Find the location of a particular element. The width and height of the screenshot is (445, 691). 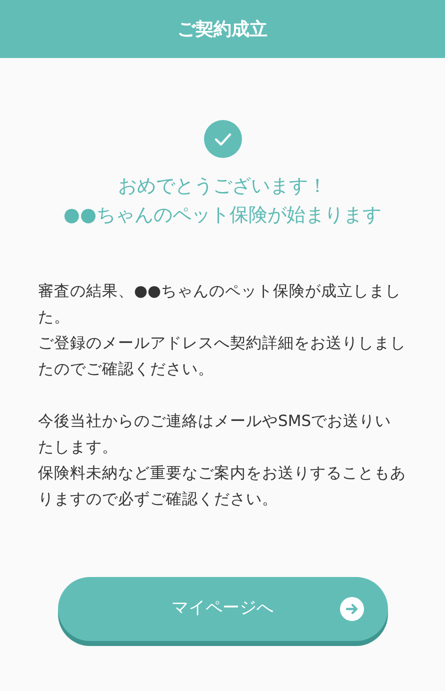

headline-text: おめでとうございます！ is located at coordinates (222, 186).